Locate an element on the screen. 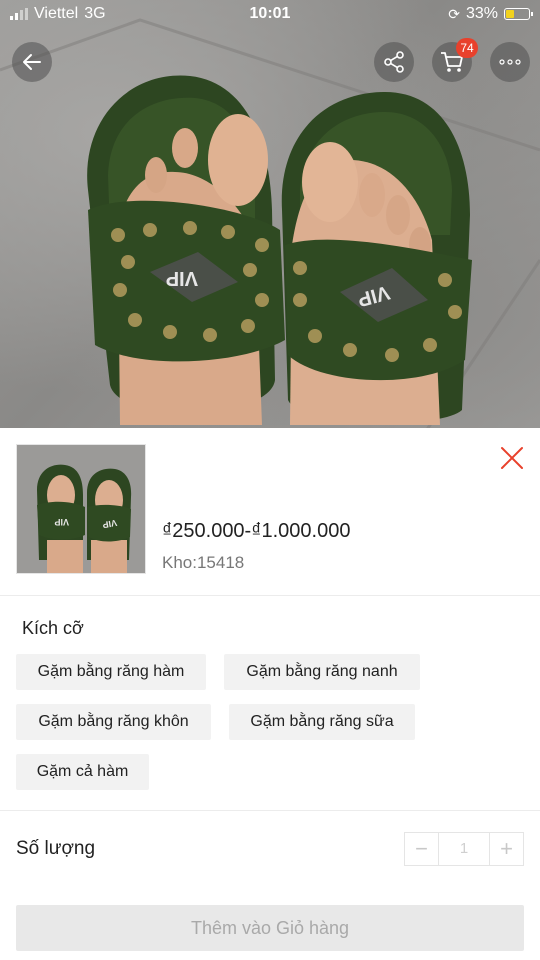 The width and height of the screenshot is (540, 960). cart-count-badge: 74 is located at coordinates (467, 48).